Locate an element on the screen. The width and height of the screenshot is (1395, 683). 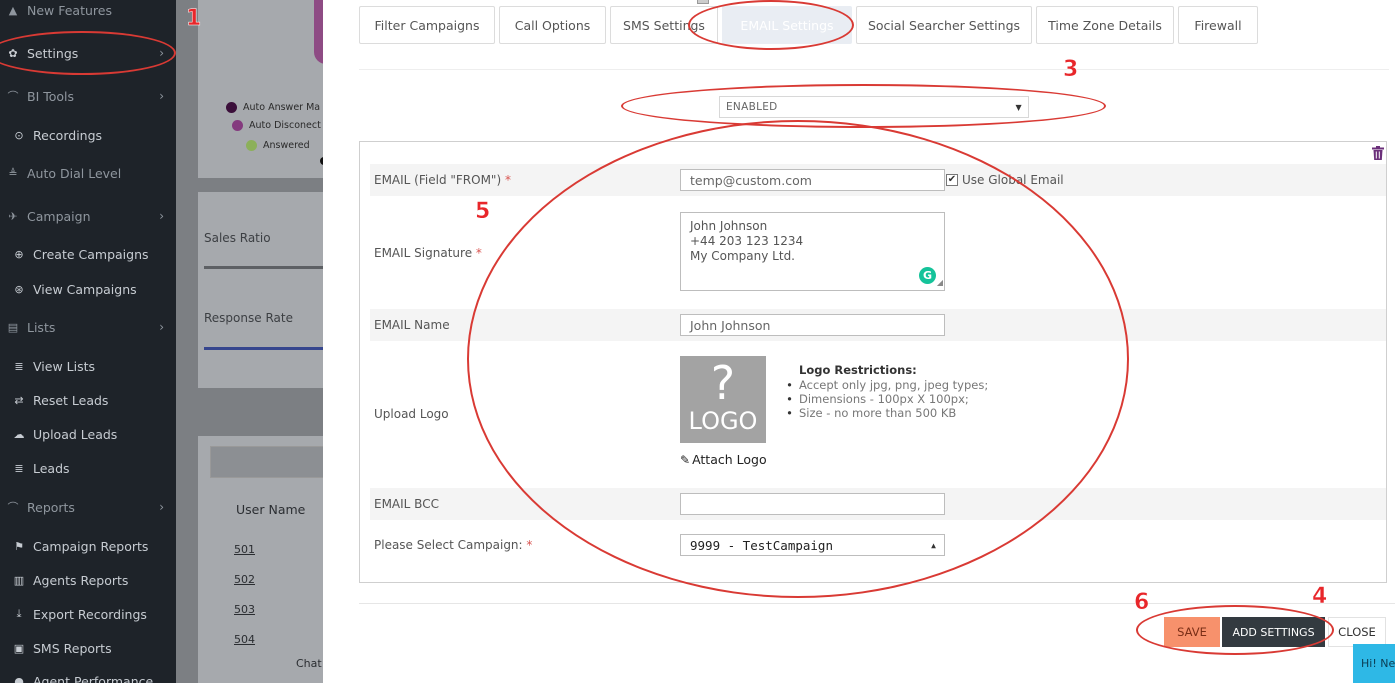
sidebar-item-export-recordings: ⤓ Export Recordings is located at coordinates (88, 614).